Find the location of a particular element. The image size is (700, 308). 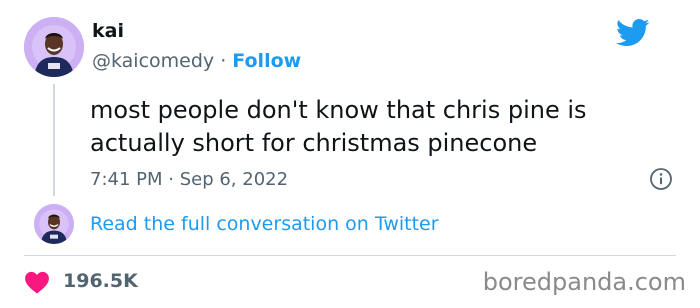

read-conversation-link: Read the full conversation on Twitter is located at coordinates (264, 224).